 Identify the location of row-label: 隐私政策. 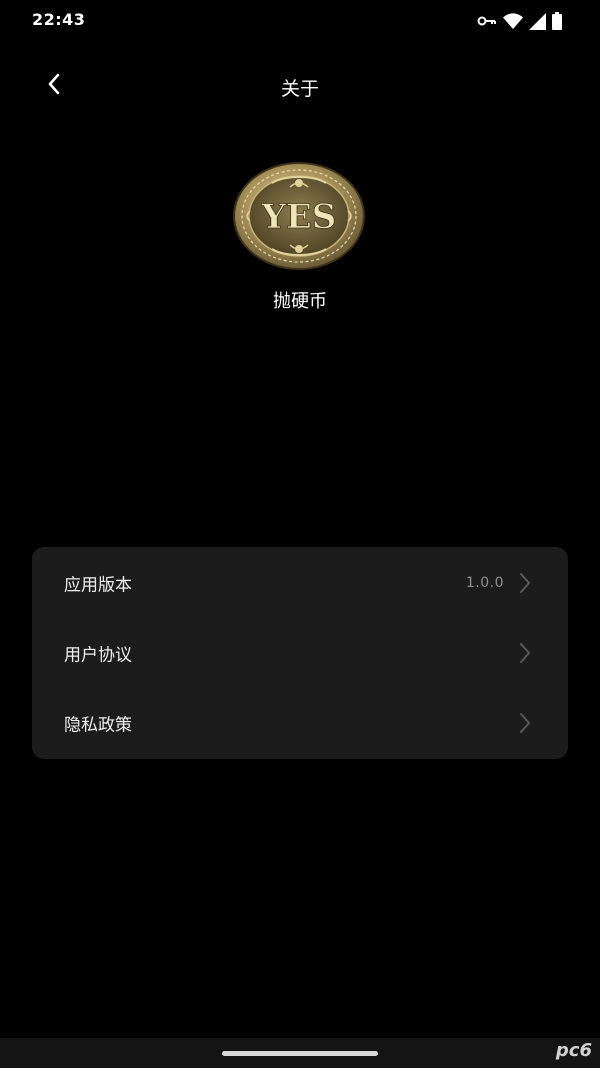
(98, 725).